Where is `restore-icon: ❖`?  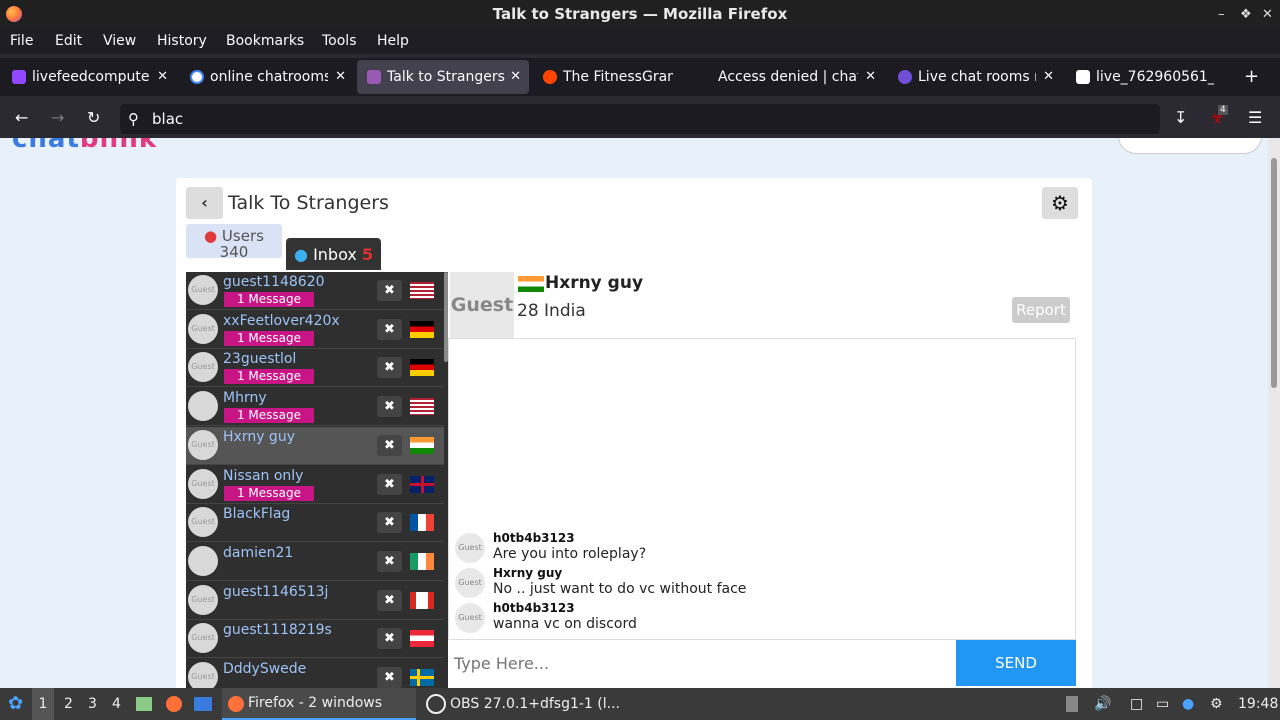 restore-icon: ❖ is located at coordinates (1246, 14).